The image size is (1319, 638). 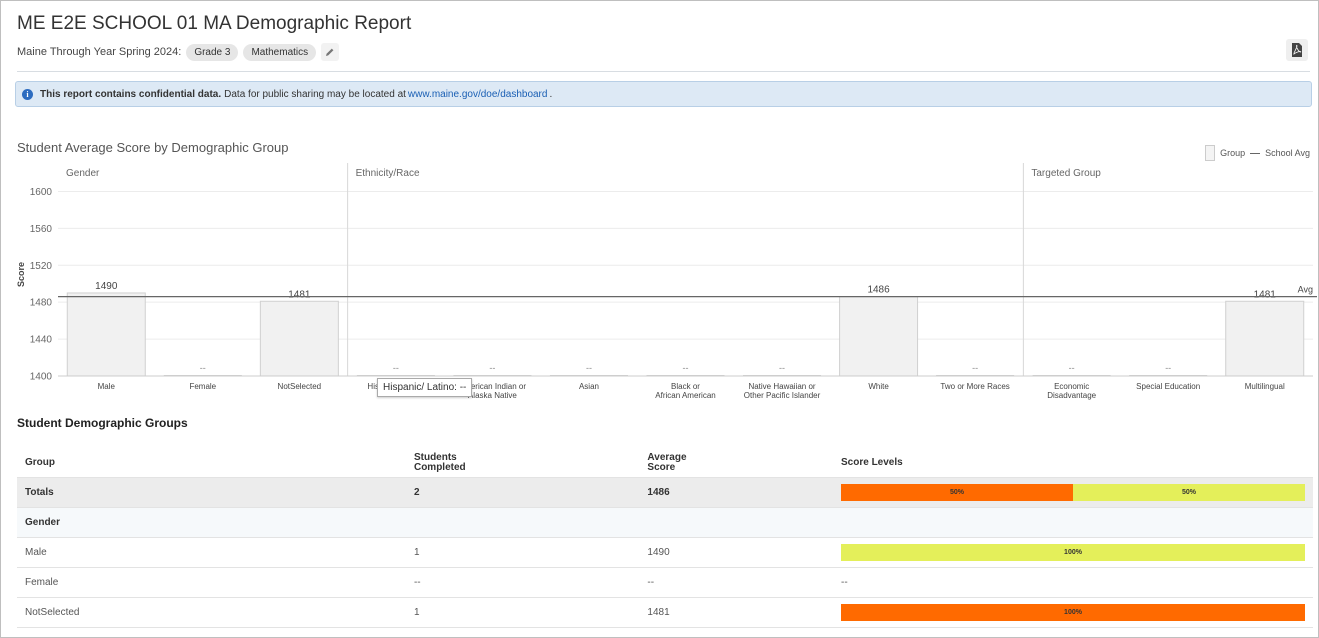 I want to click on category-label: Special Education, so click(x=1168, y=386).